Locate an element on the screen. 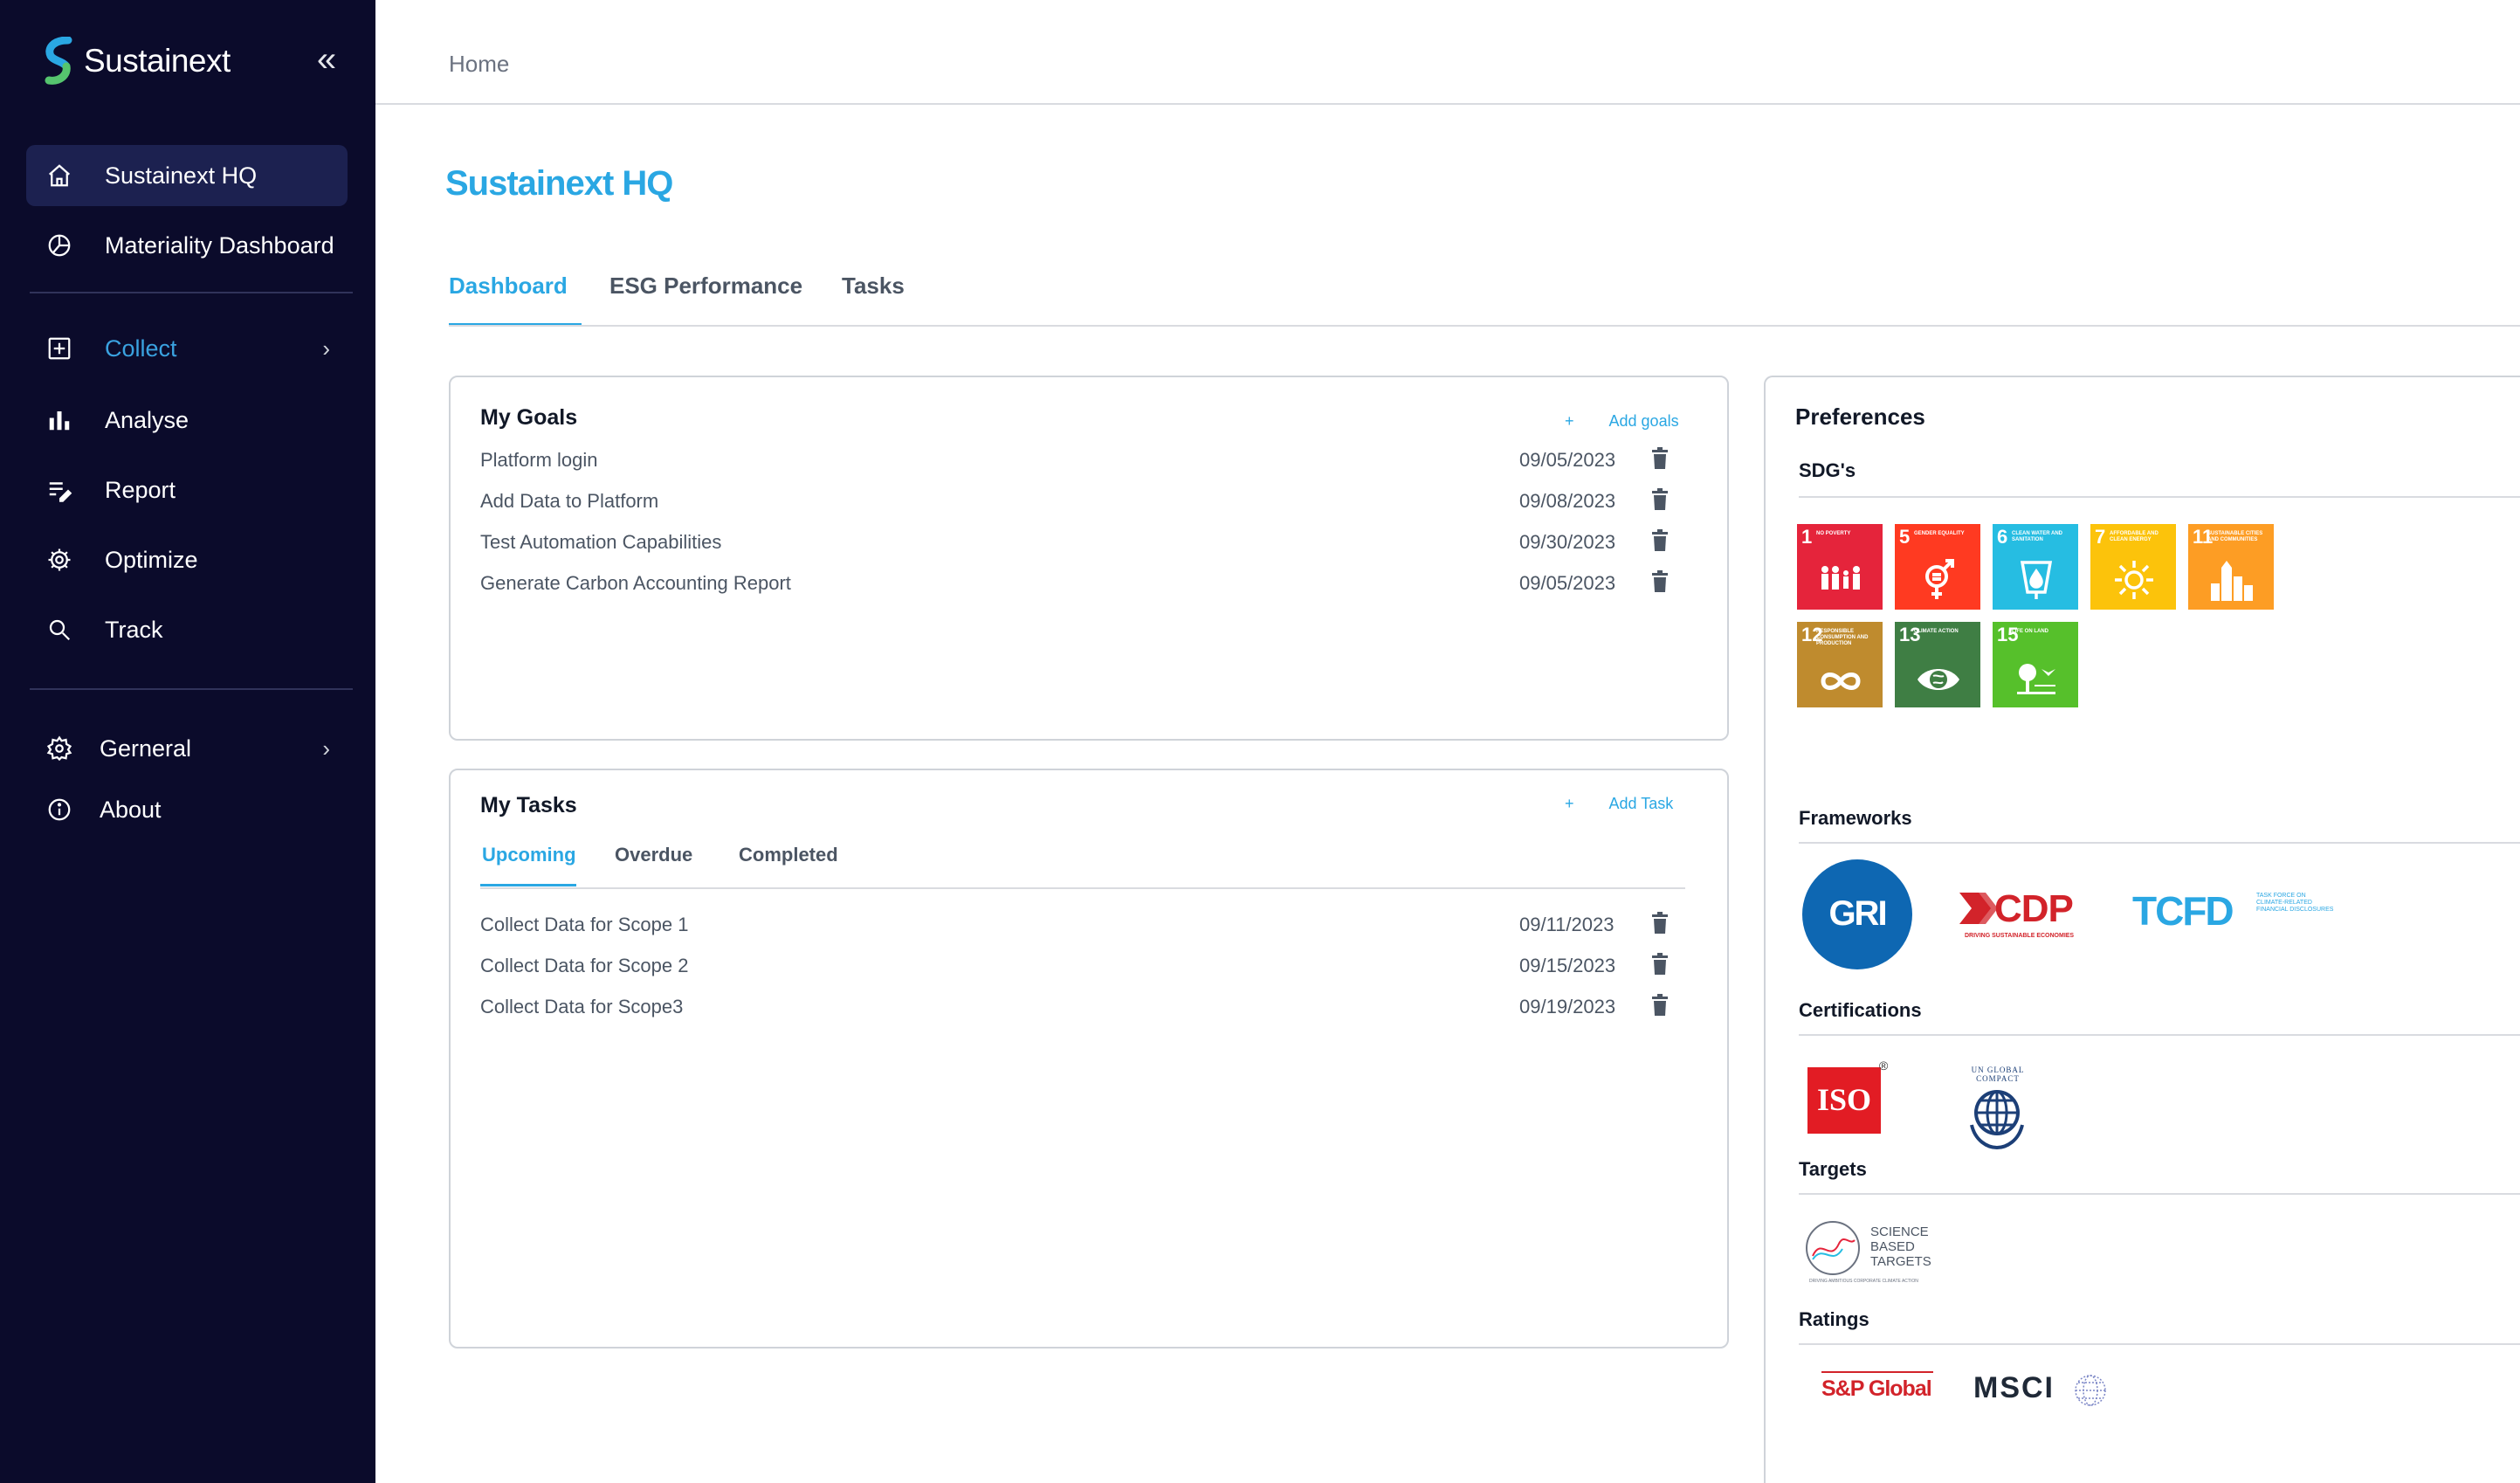  task-row: Collect Data for Scope3 09/19/2023 is located at coordinates (1109, 1013).